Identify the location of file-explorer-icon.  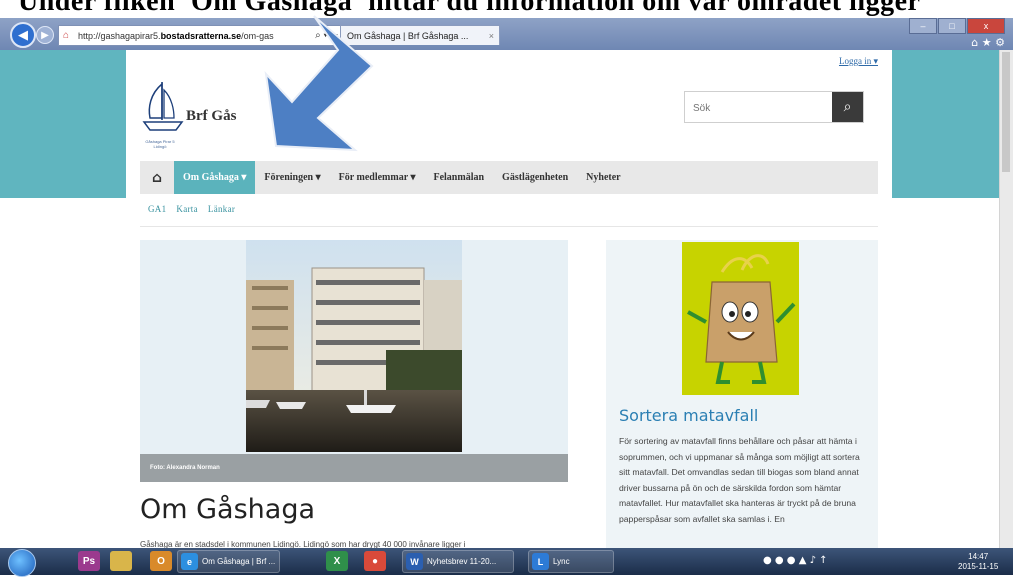
(121, 561).